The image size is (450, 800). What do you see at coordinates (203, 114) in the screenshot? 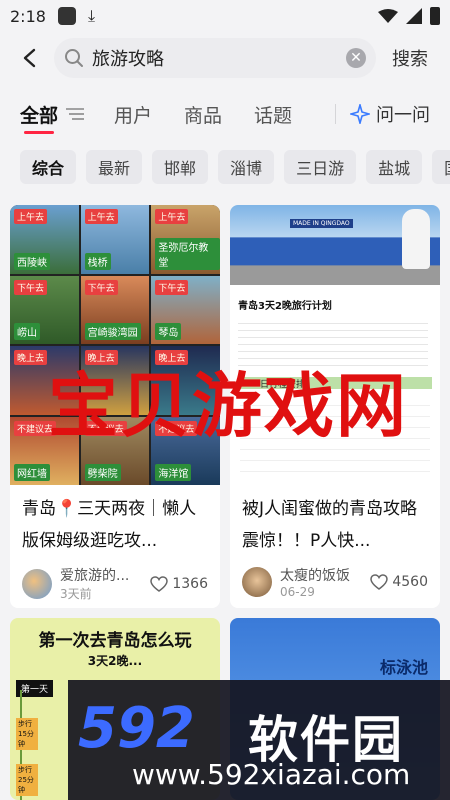
I see `tab-products: 商品` at bounding box center [203, 114].